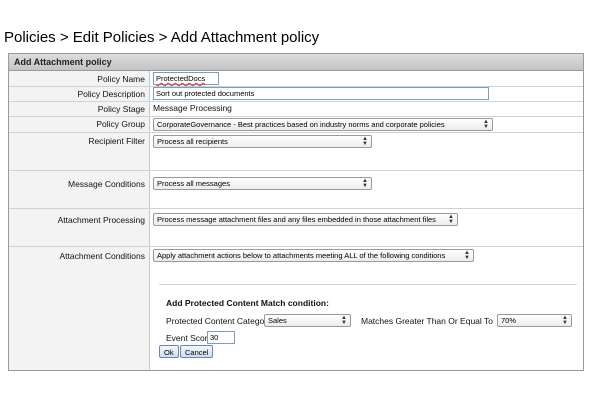  I want to click on policy-stage-label: Policy Stage, so click(121, 109).